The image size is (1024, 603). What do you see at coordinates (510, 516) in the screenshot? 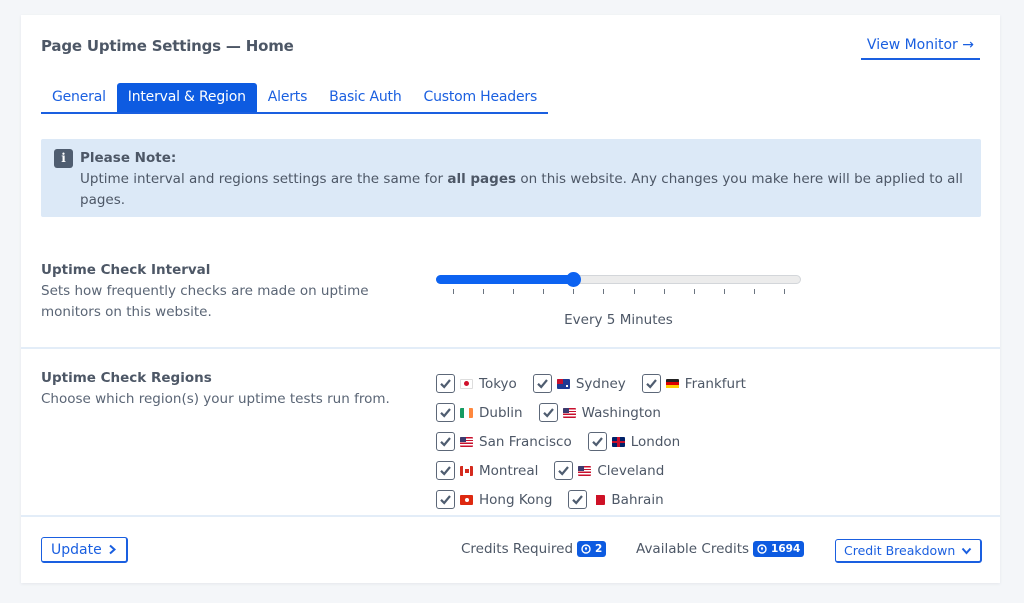
I see `footer-divider` at bounding box center [510, 516].